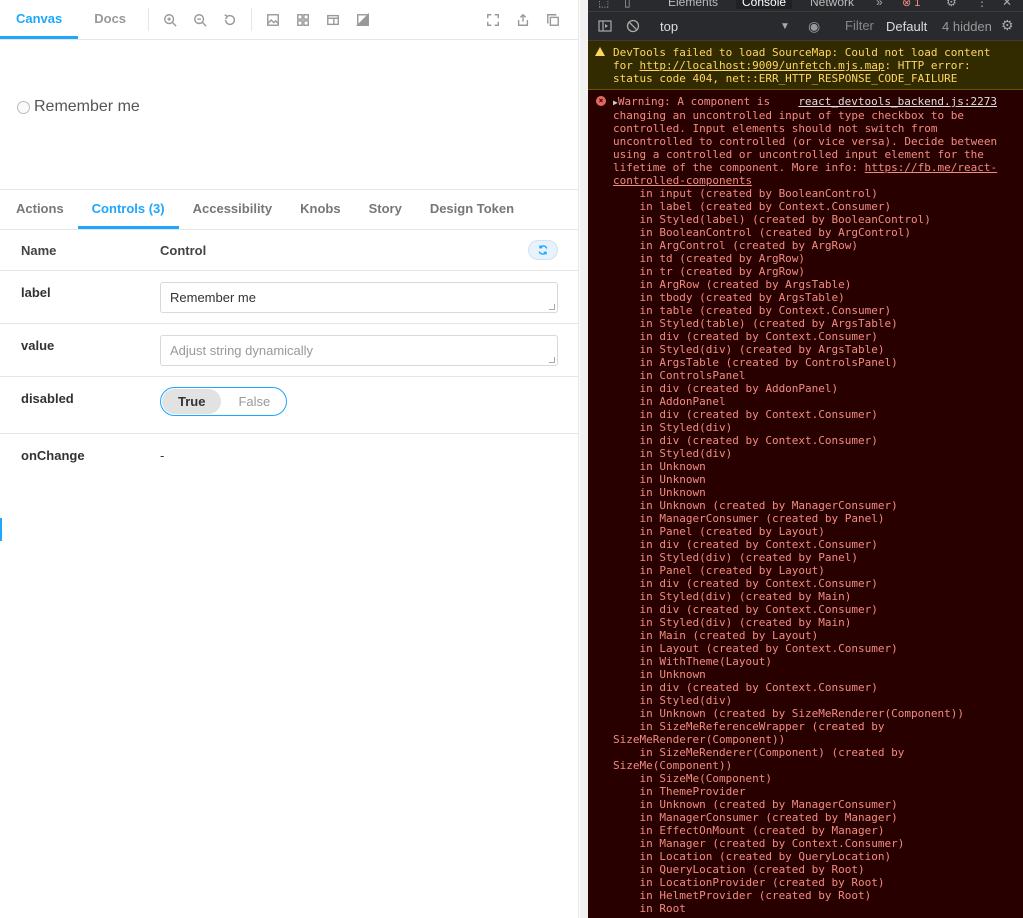 The height and width of the screenshot is (918, 1023). What do you see at coordinates (693, 4) in the screenshot?
I see `tab-elements: Elements` at bounding box center [693, 4].